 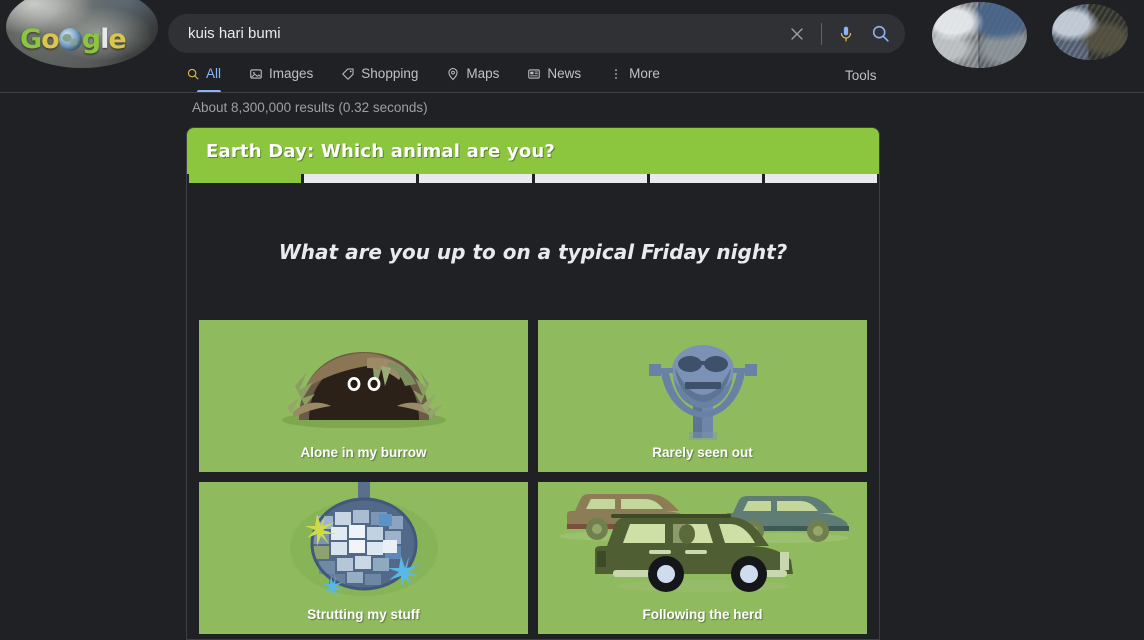 I want to click on quiz-header: Earth Day: Which animal are you?, so click(x=533, y=151).